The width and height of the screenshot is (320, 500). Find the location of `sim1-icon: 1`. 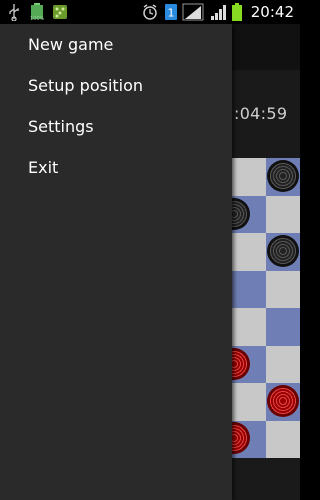

sim1-icon: 1 is located at coordinates (171, 12).